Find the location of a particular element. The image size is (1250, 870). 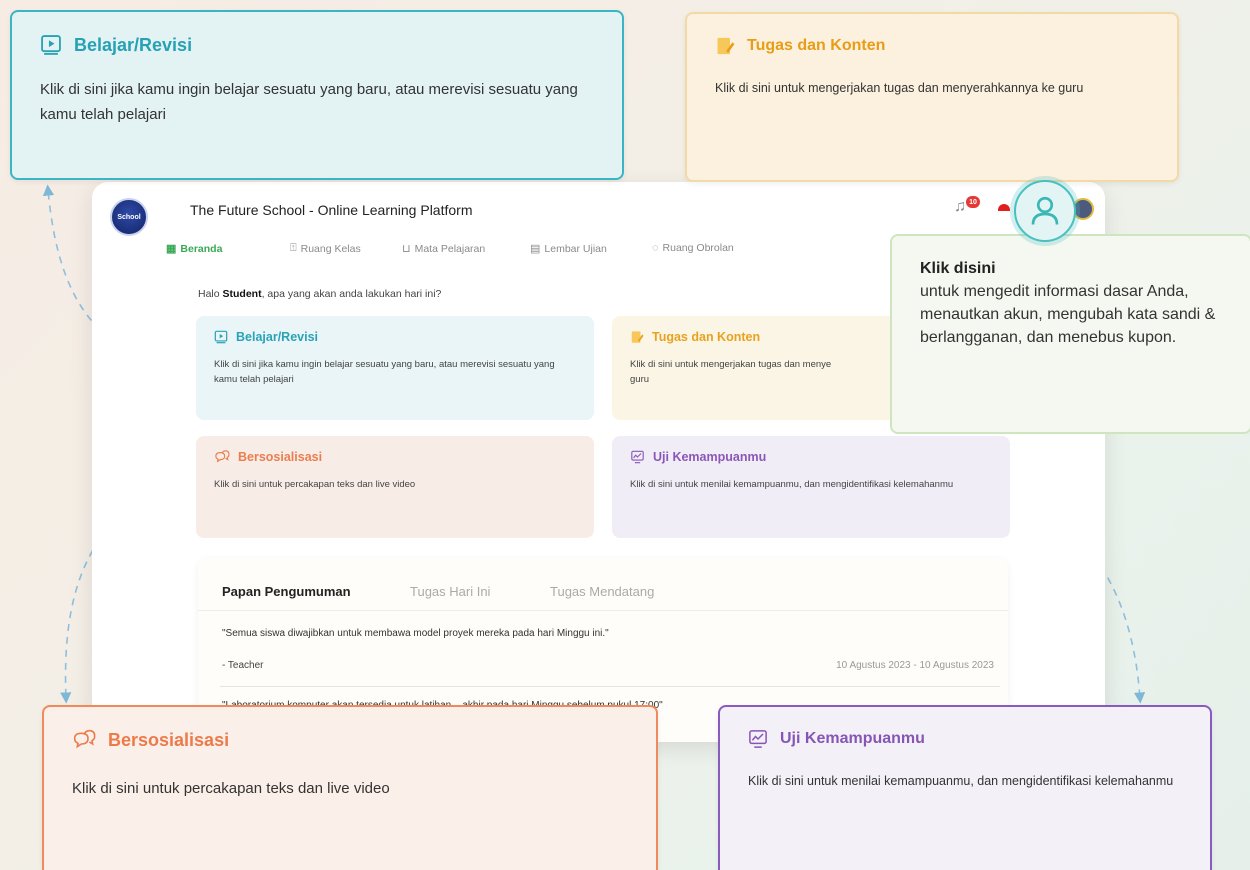

profile-button is located at coordinates (1045, 211).